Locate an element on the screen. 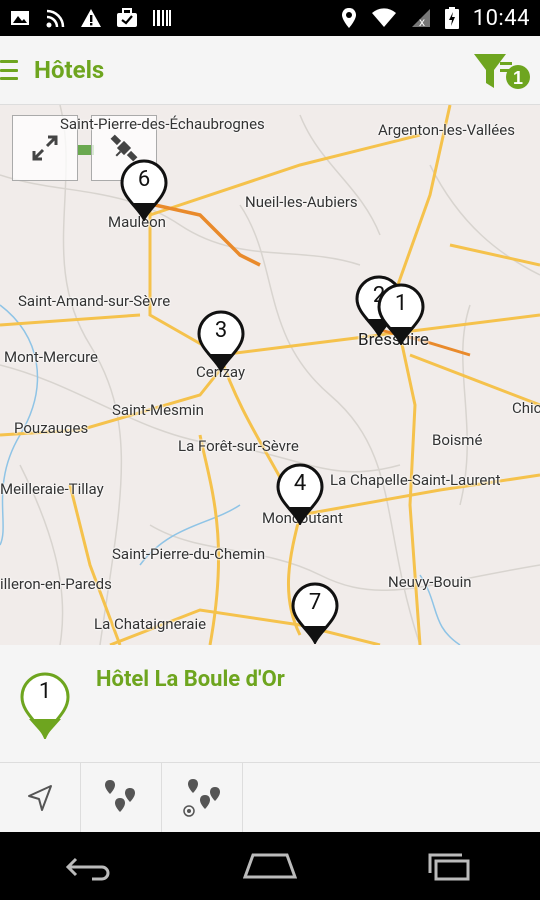 Image resolution: width=540 pixels, height=900 pixels. back-icon is located at coordinates (89, 866).